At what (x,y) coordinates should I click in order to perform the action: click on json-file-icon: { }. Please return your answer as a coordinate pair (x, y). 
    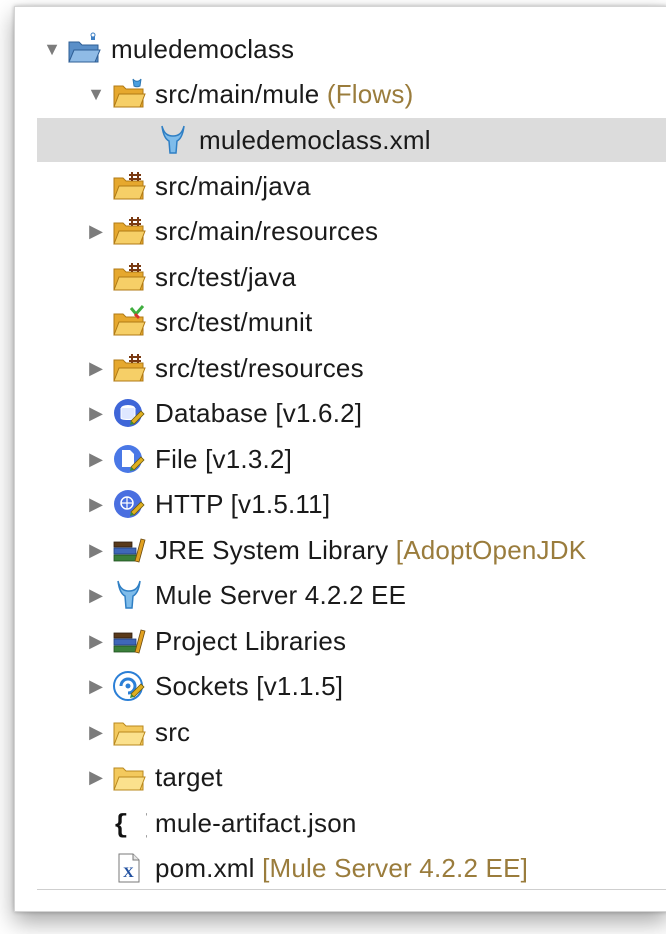
    Looking at the image, I should click on (129, 823).